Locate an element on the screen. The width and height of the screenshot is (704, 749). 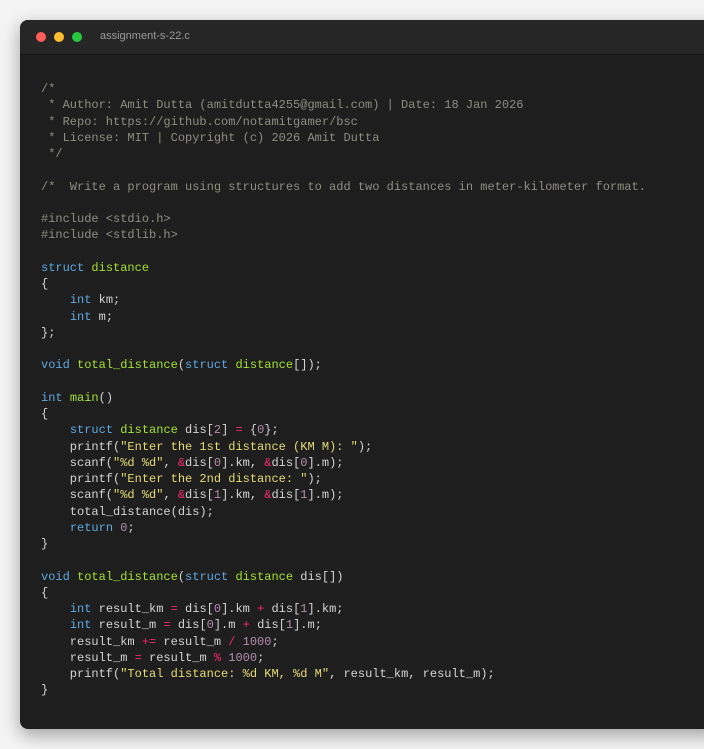
code-line: scanf("%d %d", &dis[0].km, &dis[0].m); is located at coordinates (343, 463).